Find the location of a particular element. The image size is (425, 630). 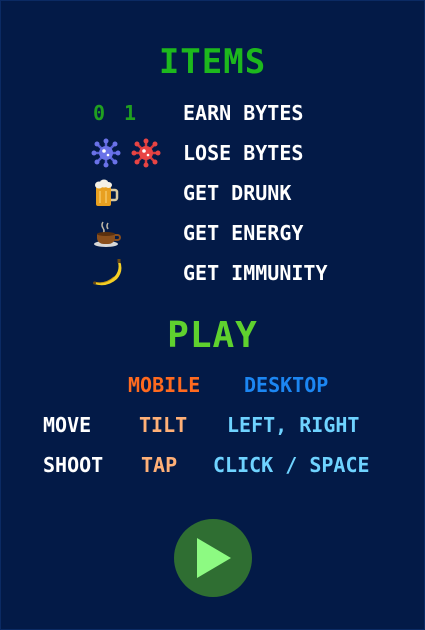

coffee-cup-icon is located at coordinates (107, 233).